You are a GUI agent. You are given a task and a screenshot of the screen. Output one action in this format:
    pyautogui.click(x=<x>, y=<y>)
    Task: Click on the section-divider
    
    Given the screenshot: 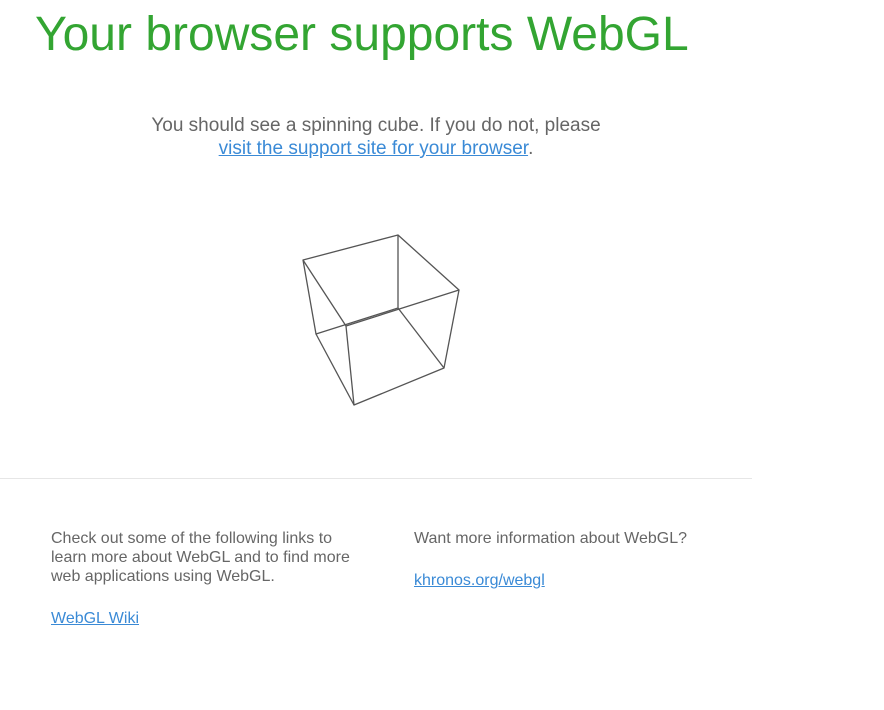 What is the action you would take?
    pyautogui.click(x=376, y=478)
    